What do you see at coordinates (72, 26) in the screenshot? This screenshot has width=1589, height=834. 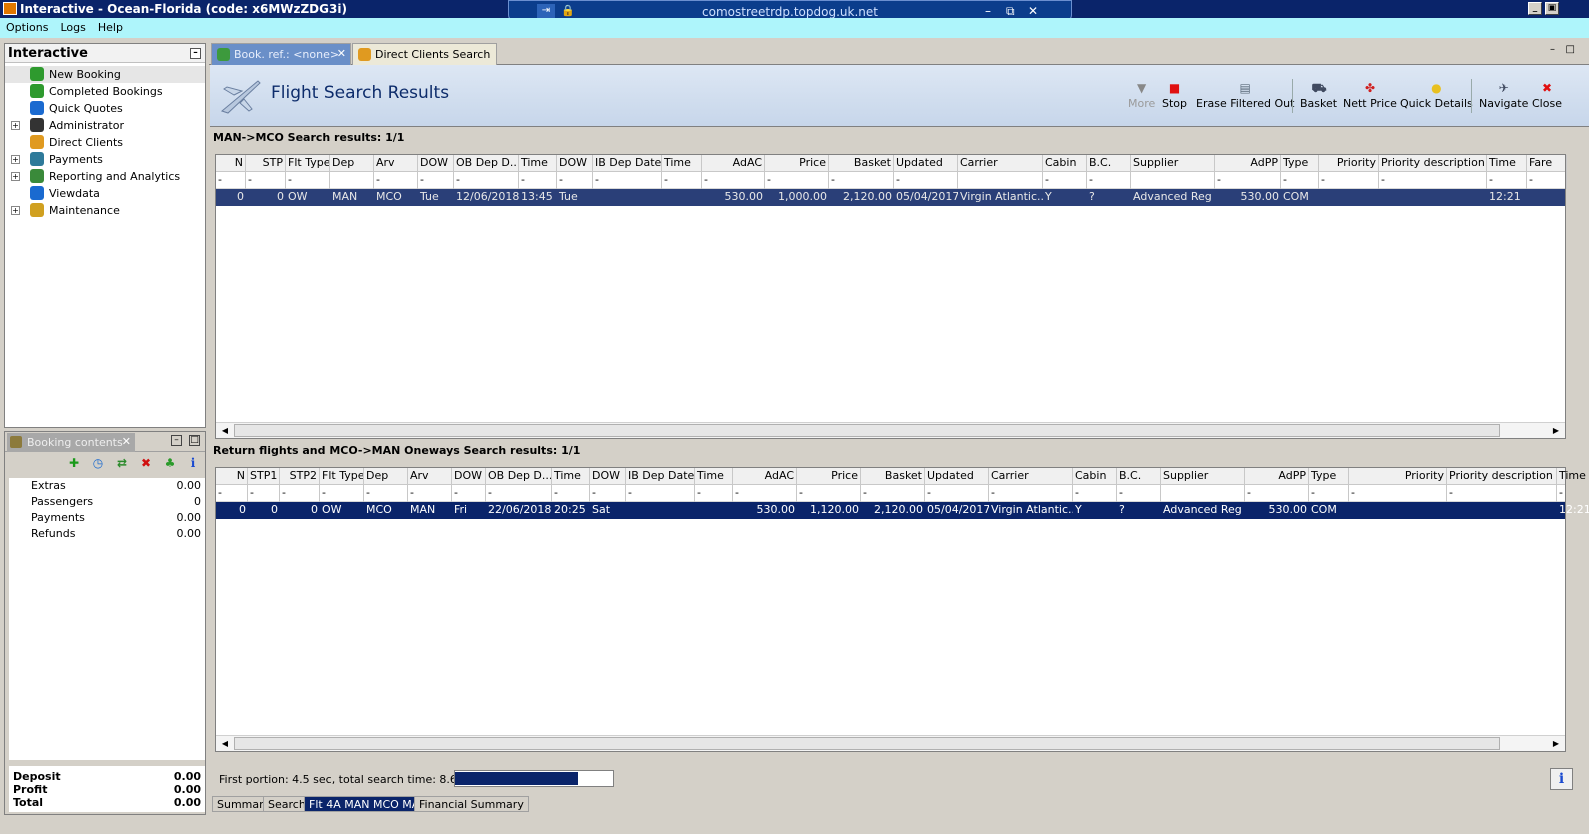 I see `menu-logs: Logs` at bounding box center [72, 26].